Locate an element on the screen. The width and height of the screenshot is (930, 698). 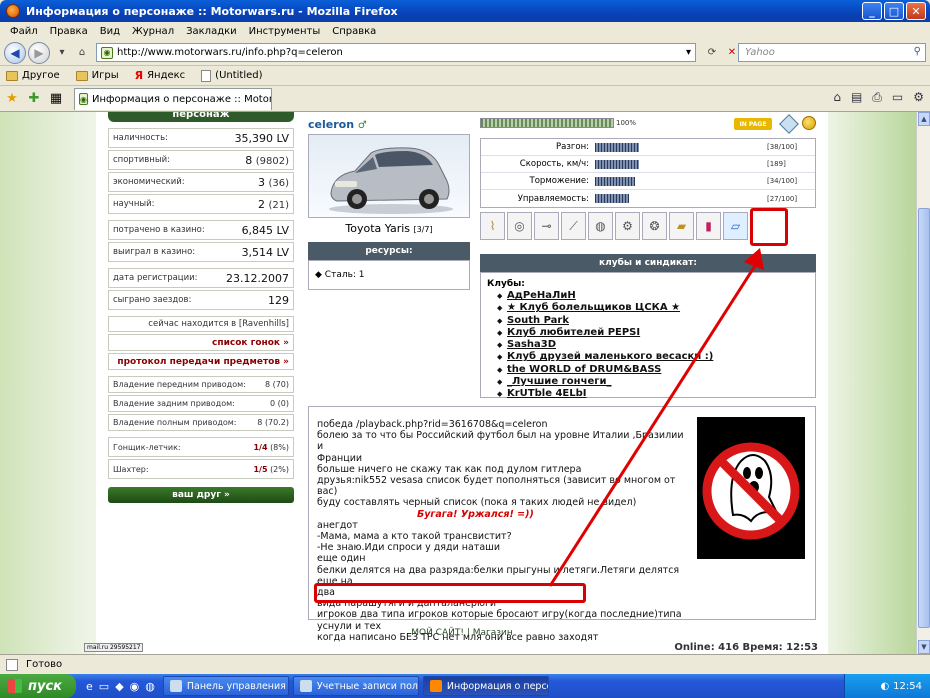
url-dropdown-icon: ▾ is located at coordinates (688, 52).